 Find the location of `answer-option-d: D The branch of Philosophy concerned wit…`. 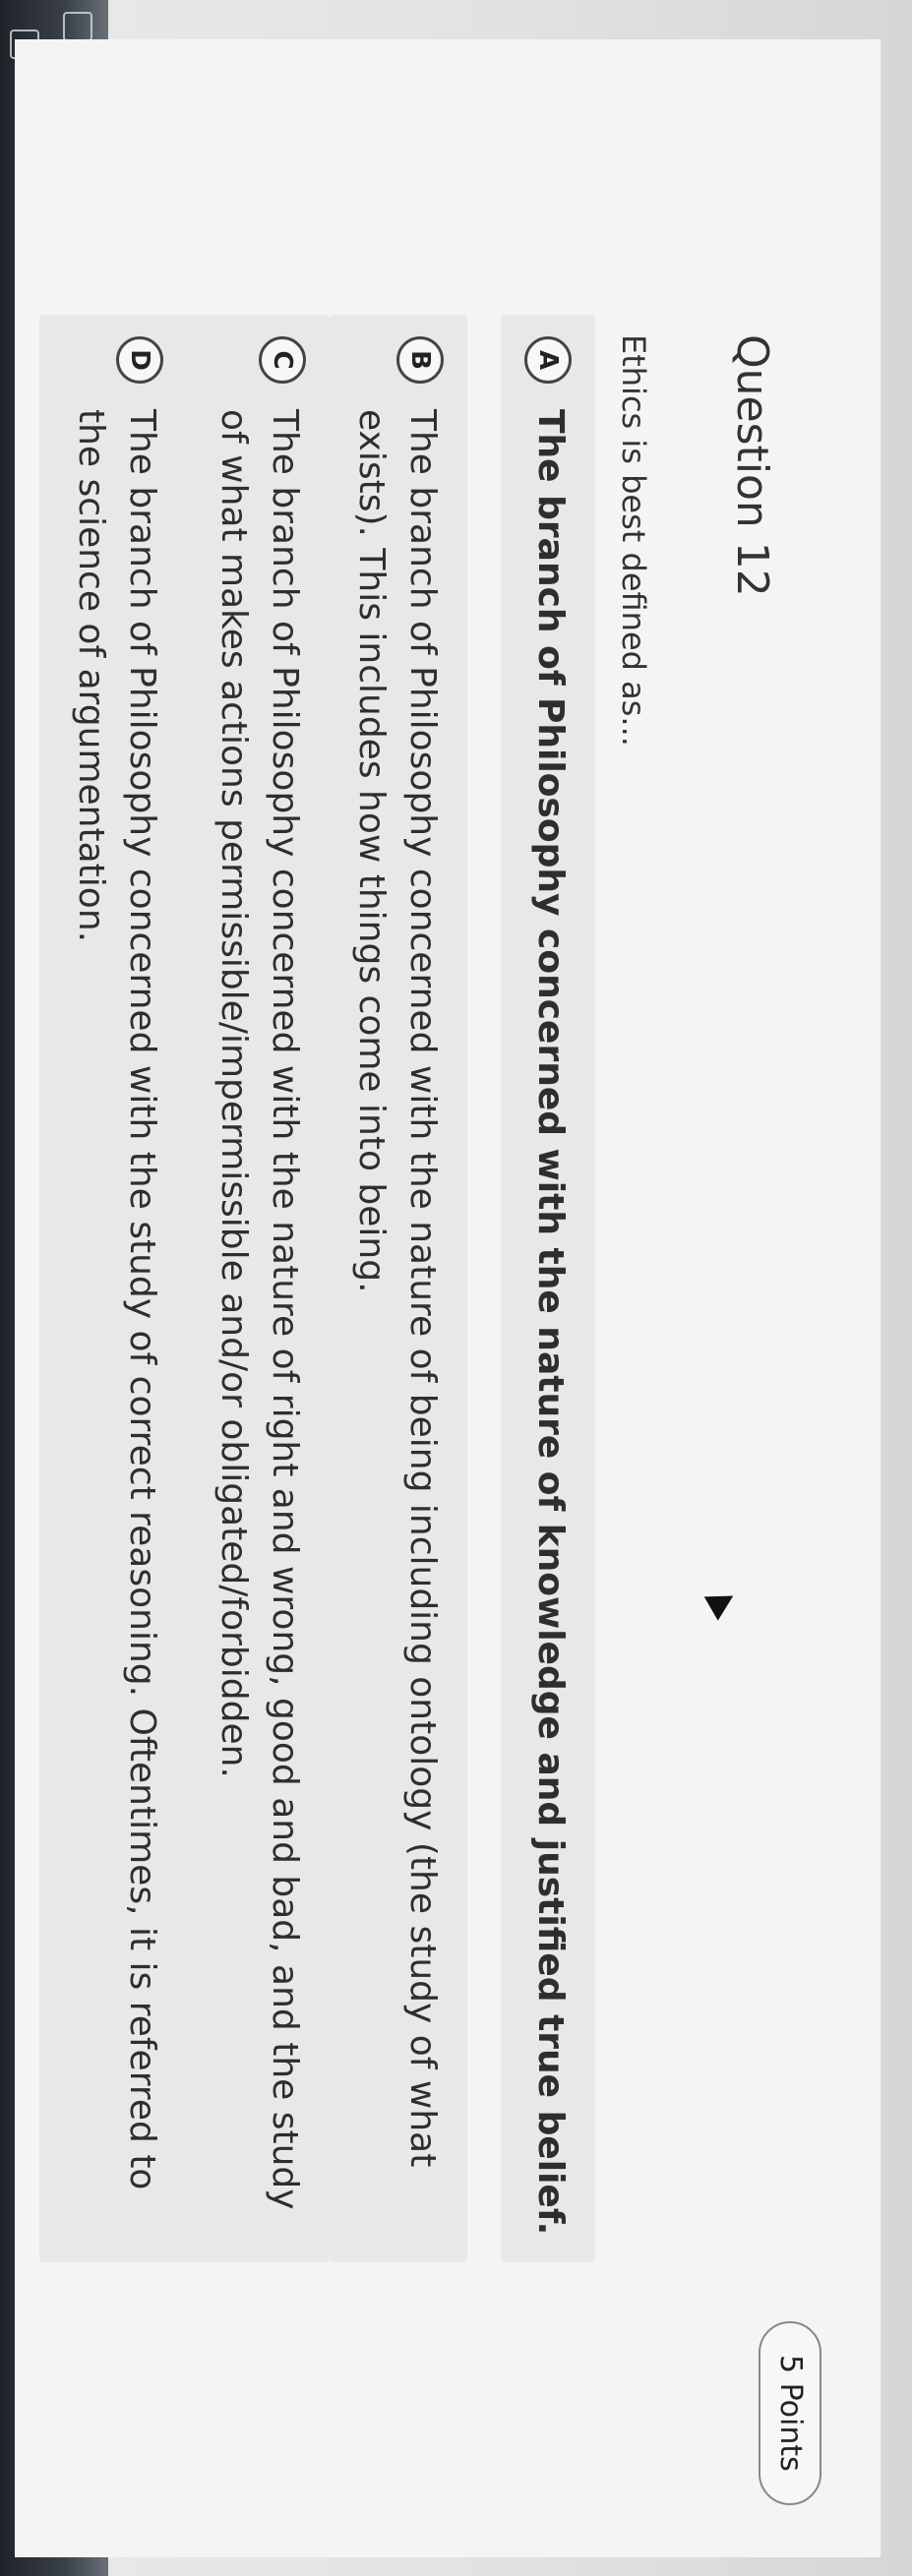

answer-option-d: D The branch of Philosophy concerned wit… is located at coordinates (113, 1289).